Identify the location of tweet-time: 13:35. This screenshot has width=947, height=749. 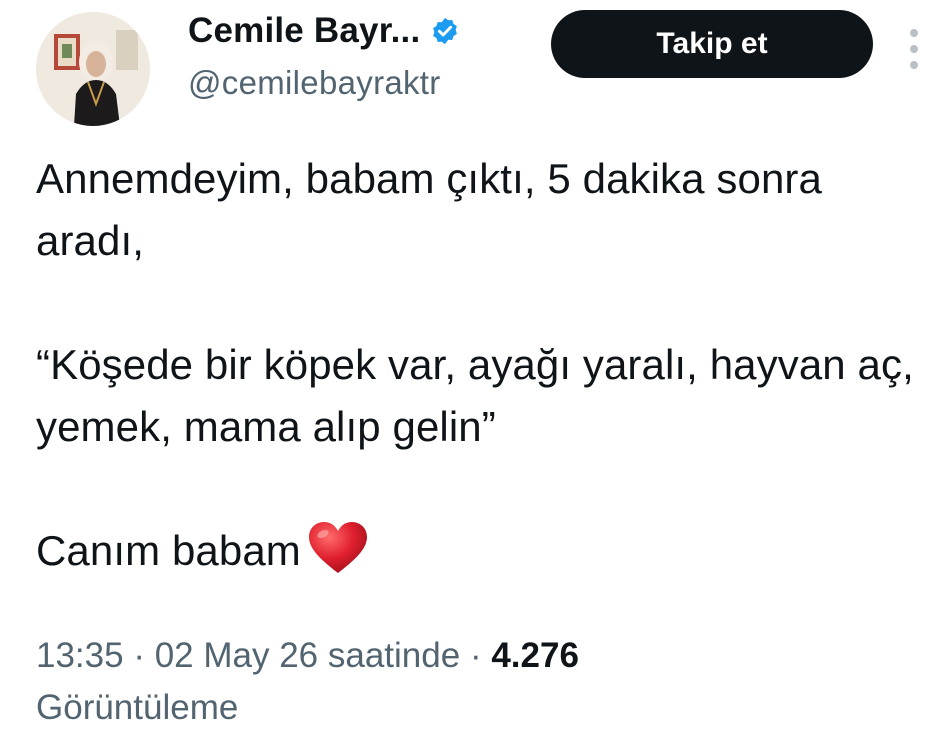
(80, 655).